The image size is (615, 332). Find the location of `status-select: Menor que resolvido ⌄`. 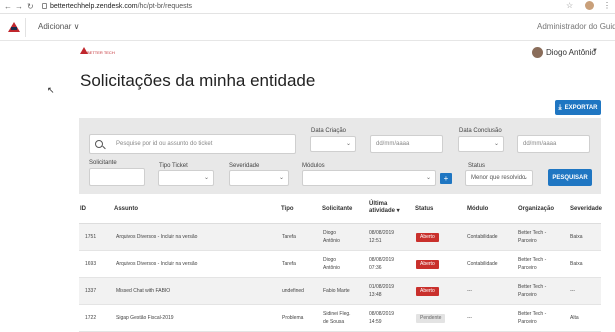

status-select: Menor que resolvido ⌄ is located at coordinates (499, 178).